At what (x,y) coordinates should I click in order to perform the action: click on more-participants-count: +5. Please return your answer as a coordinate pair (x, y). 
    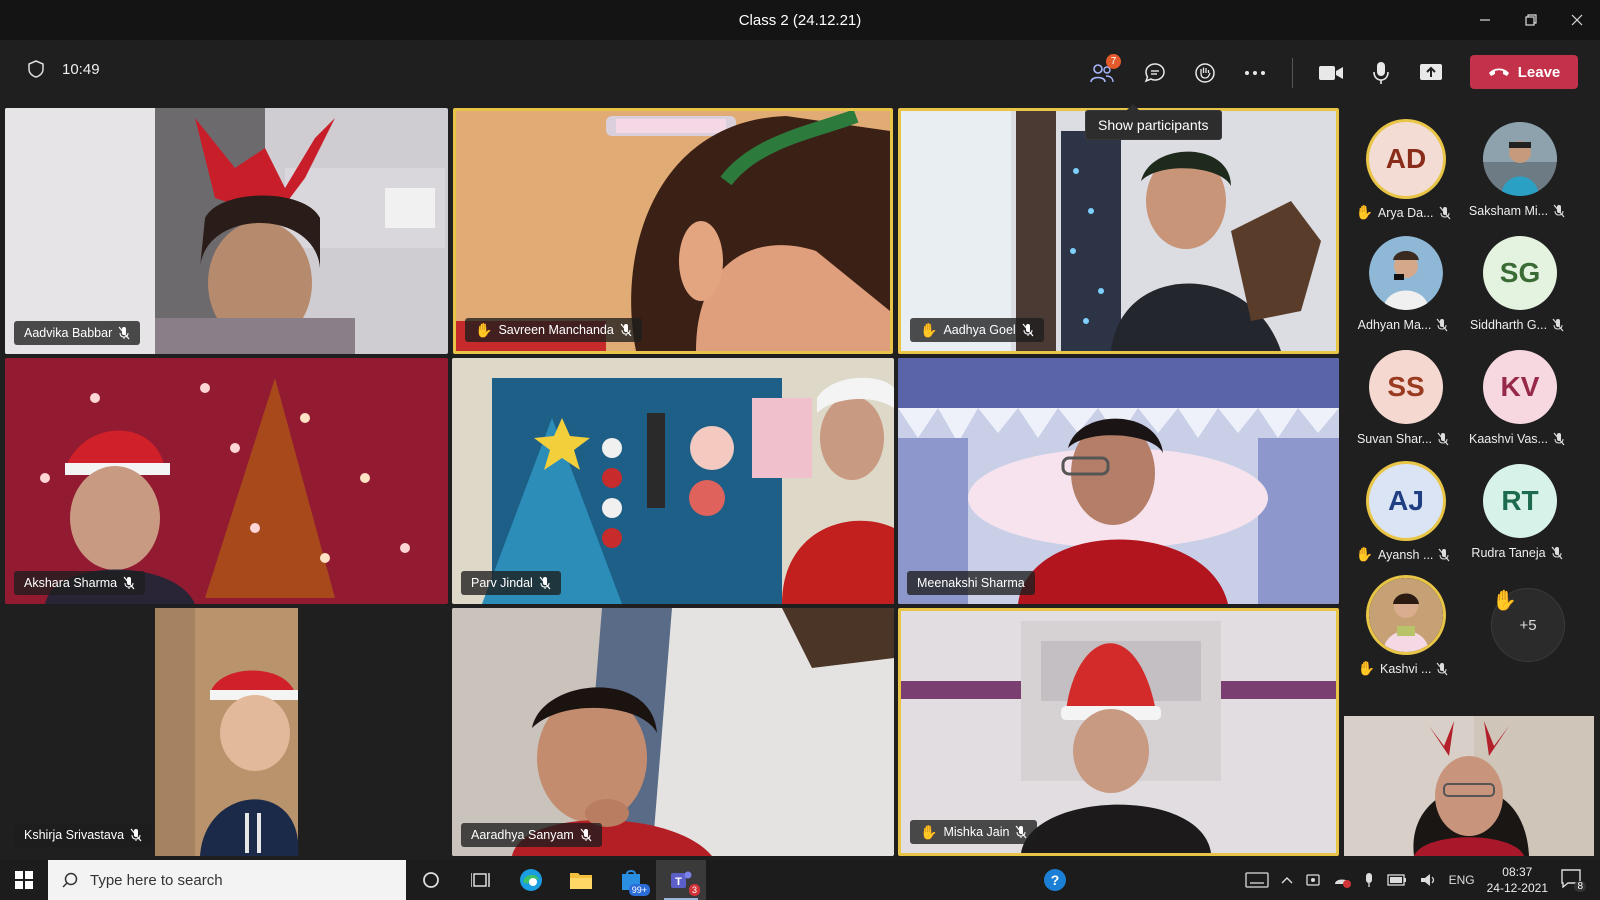
    Looking at the image, I should click on (1528, 625).